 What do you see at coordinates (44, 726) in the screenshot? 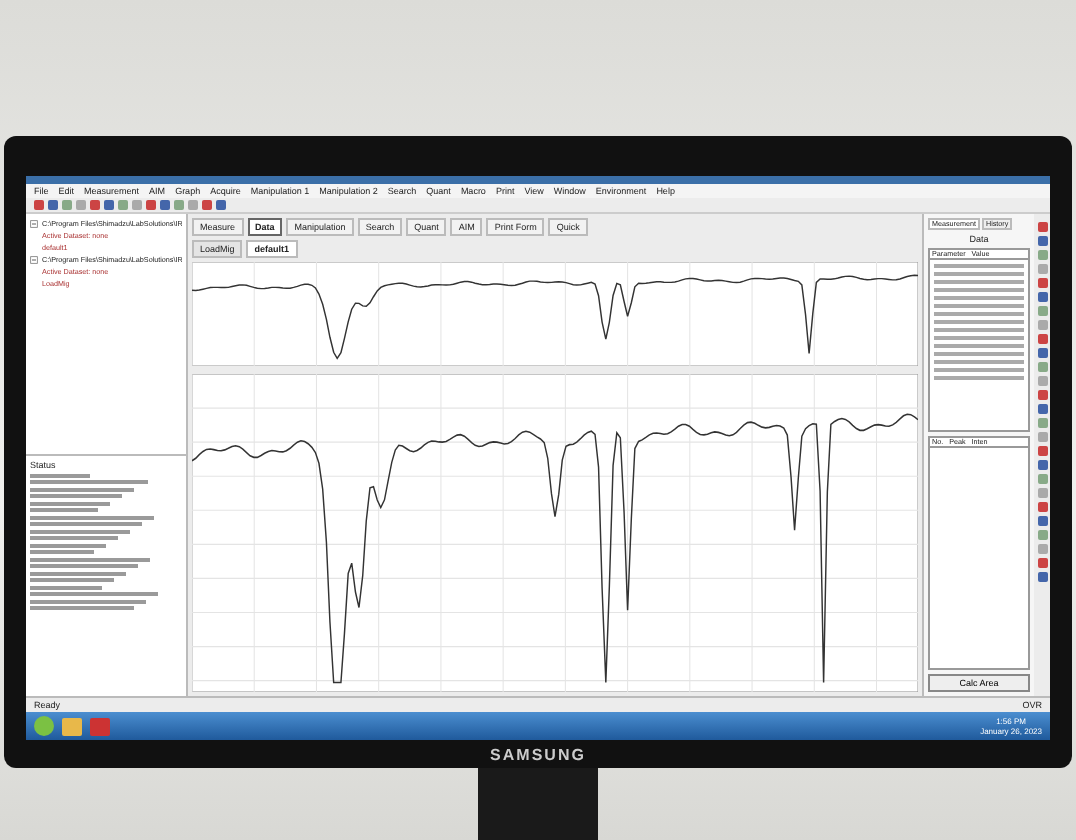
I see `start-button` at bounding box center [44, 726].